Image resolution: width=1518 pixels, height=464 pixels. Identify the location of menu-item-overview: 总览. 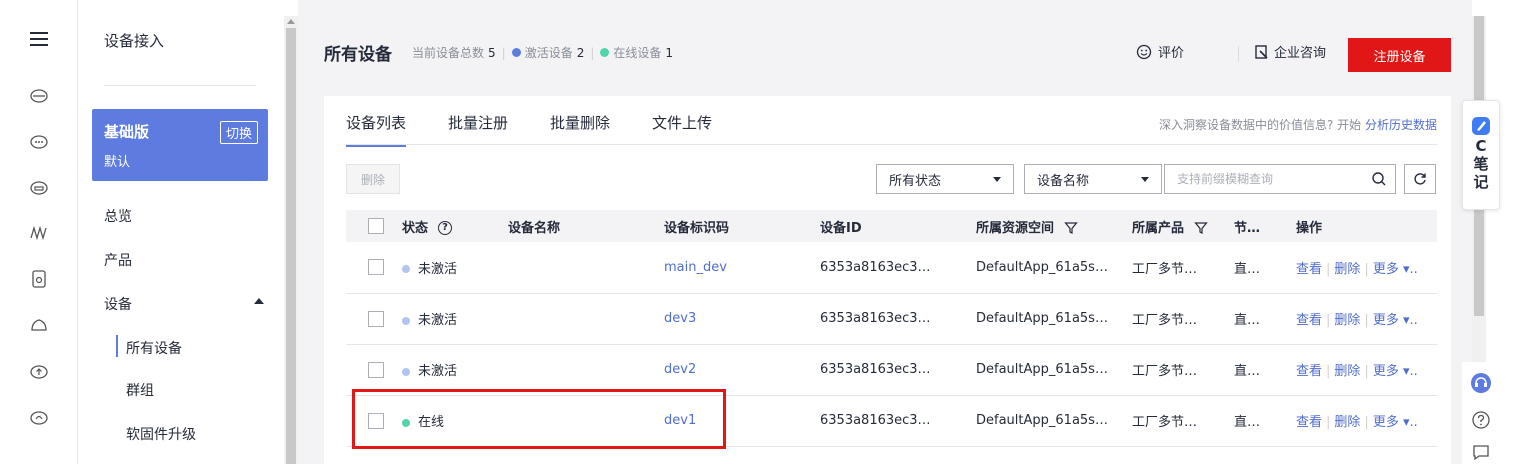
(118, 216).